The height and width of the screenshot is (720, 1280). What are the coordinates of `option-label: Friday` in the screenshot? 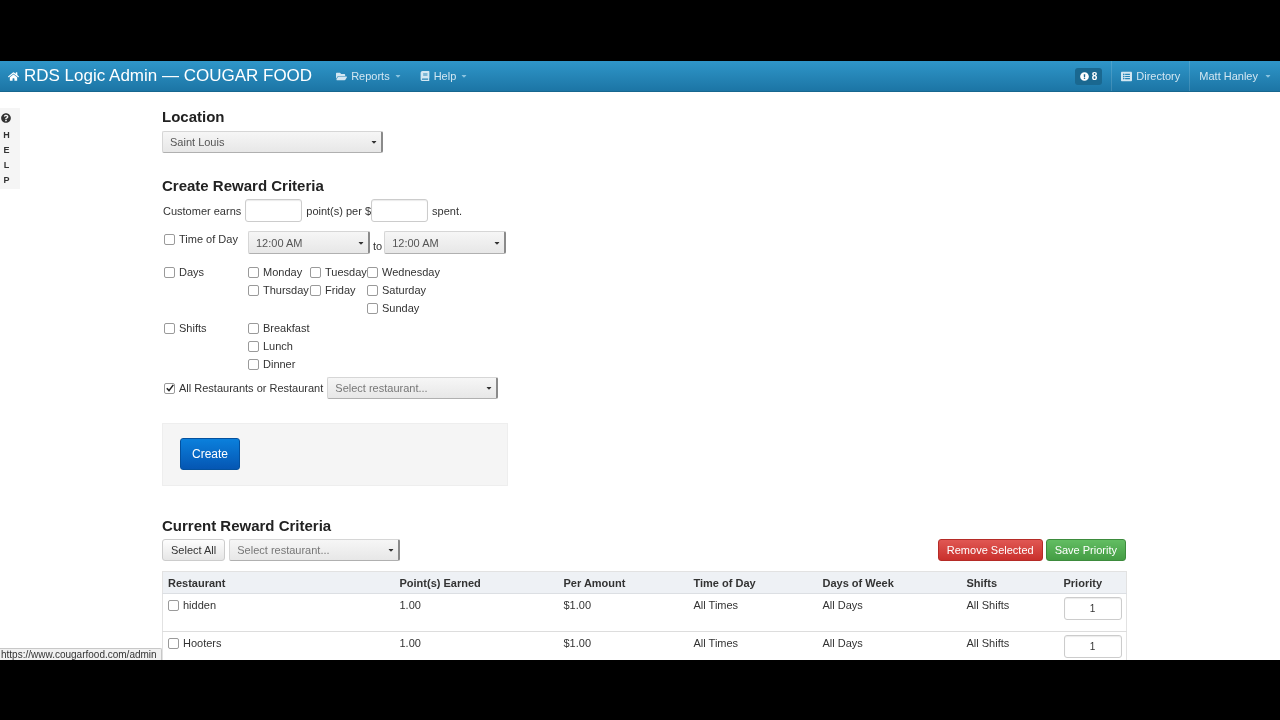 It's located at (340, 290).